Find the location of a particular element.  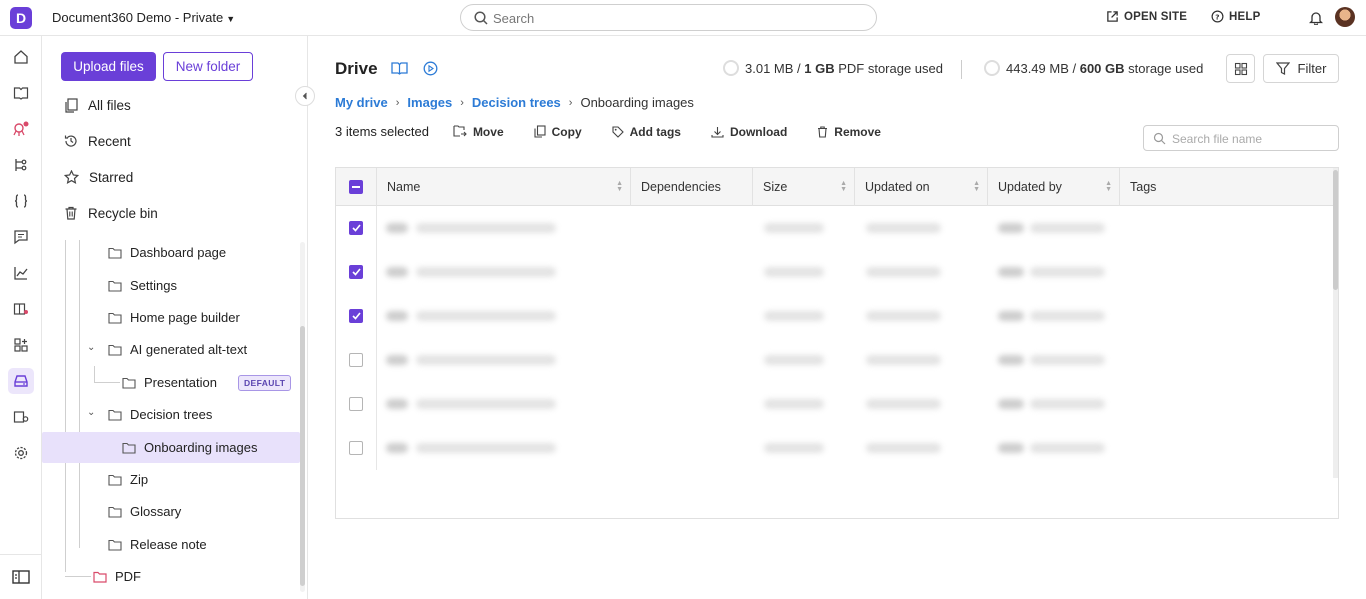

folder-presentation: Presentation DEFAULT is located at coordinates (210, 382).